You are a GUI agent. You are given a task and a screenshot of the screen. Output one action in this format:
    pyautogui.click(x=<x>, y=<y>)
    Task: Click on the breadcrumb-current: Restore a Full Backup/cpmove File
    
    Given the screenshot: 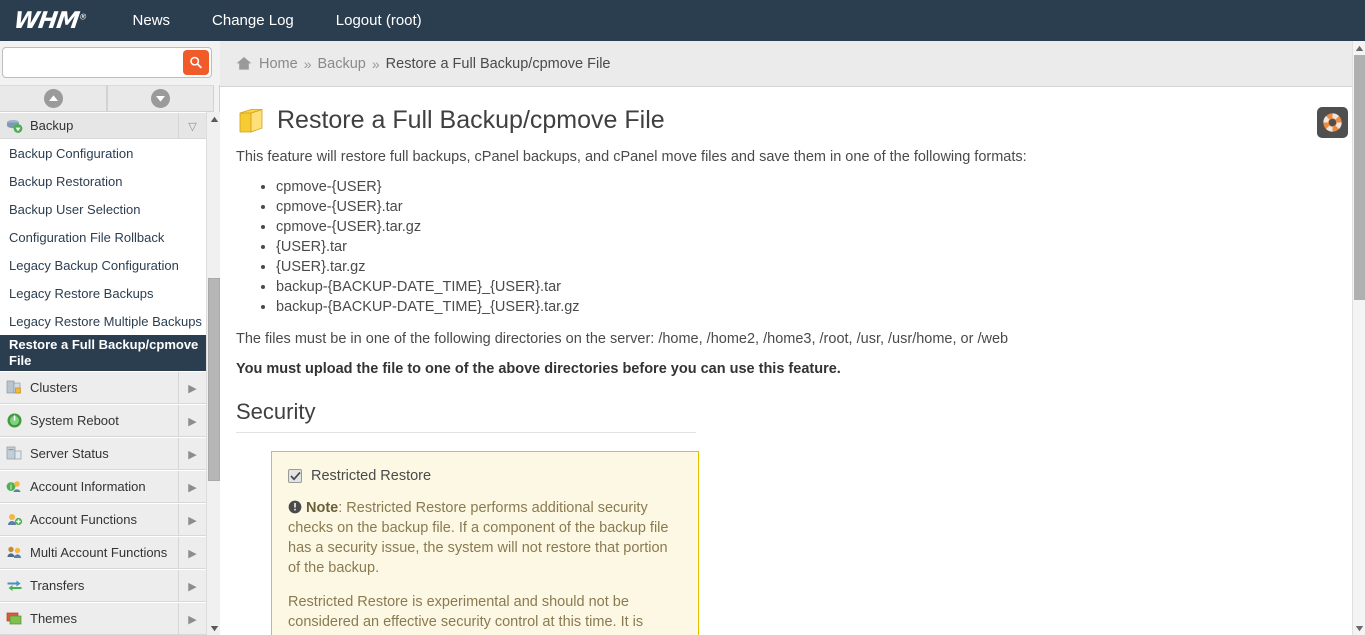 What is the action you would take?
    pyautogui.click(x=498, y=63)
    